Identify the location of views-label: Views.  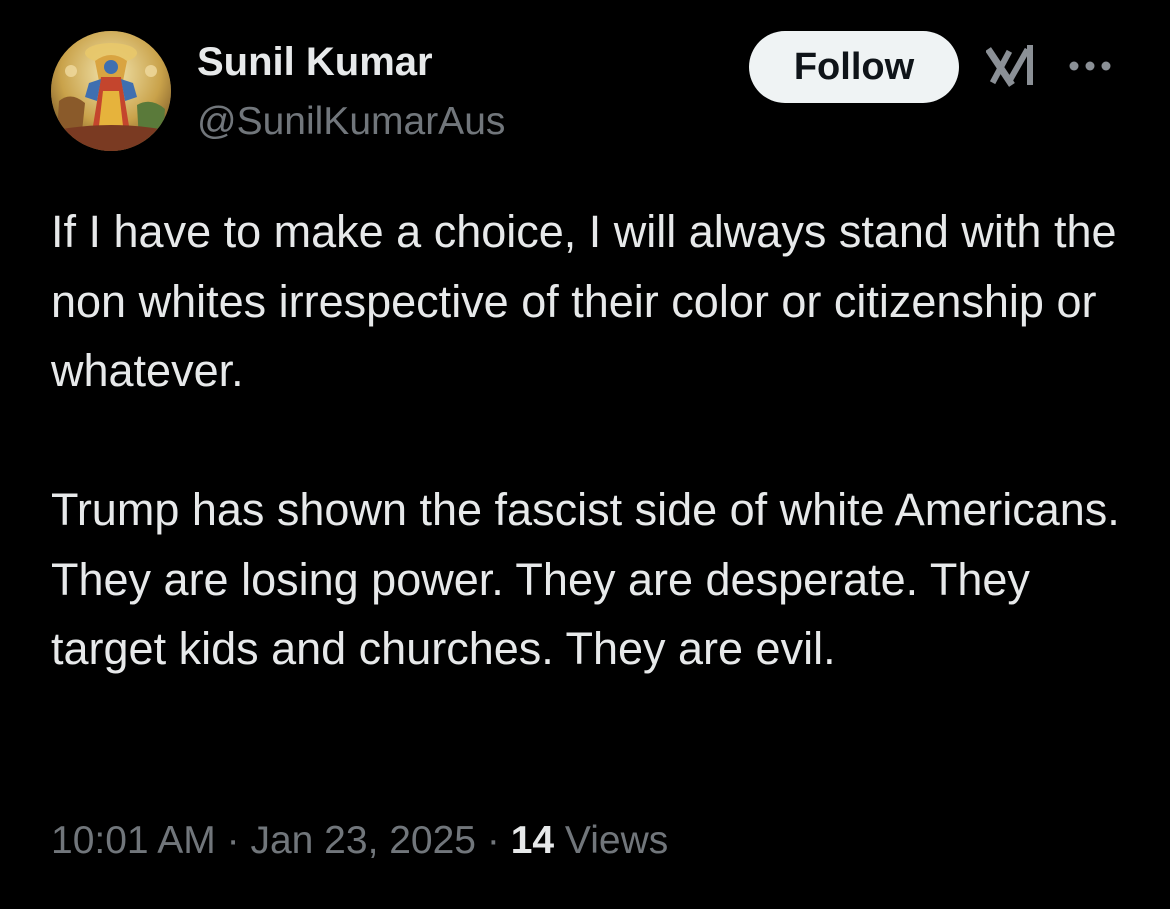
(616, 840).